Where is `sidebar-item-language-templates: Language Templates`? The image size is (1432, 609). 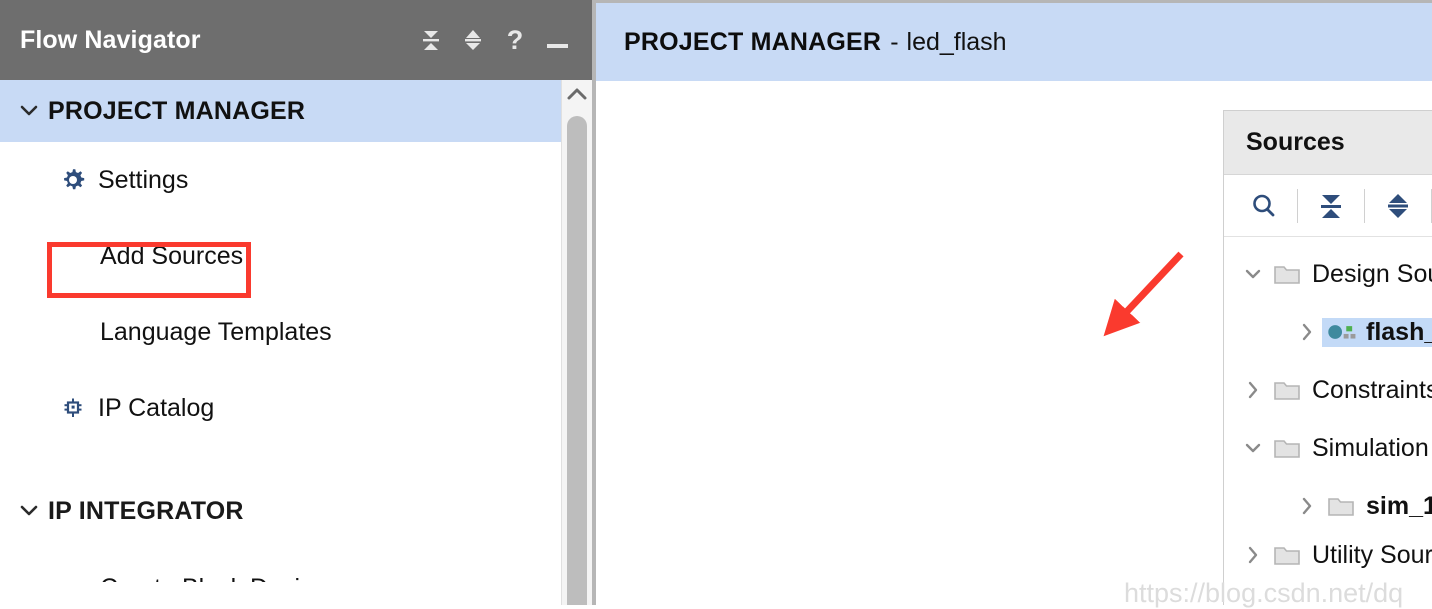
sidebar-item-language-templates: Language Templates is located at coordinates (296, 332).